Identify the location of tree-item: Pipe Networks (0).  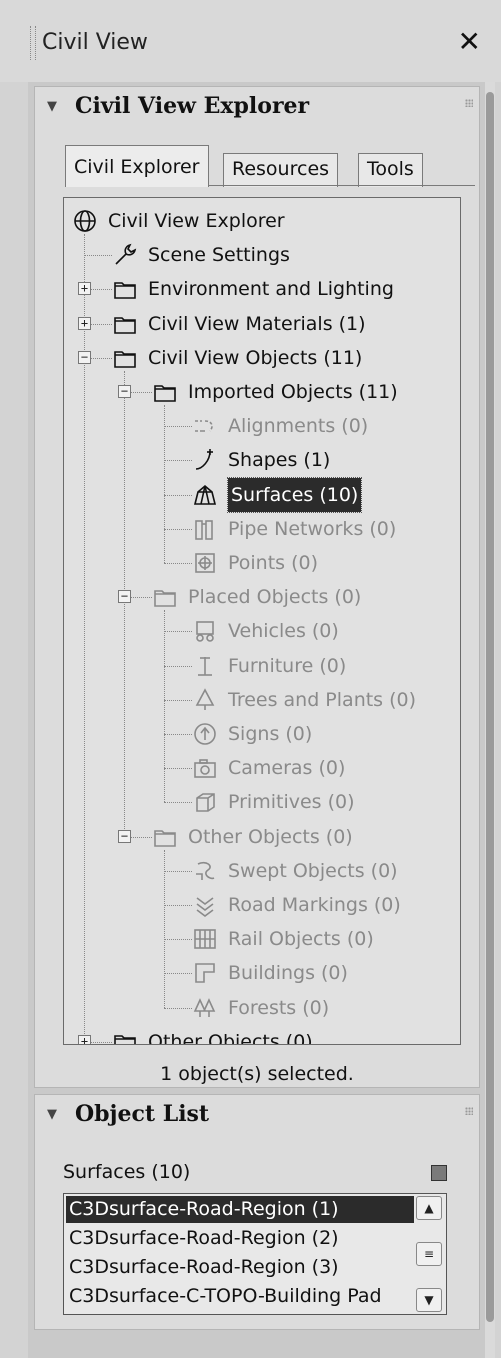
(262, 529).